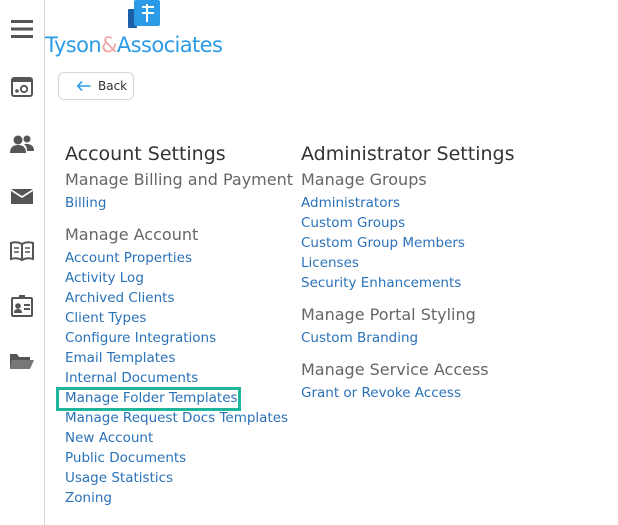 The image size is (618, 525). Describe the element at coordinates (179, 438) in the screenshot. I see `link-new-account: New Account` at that location.